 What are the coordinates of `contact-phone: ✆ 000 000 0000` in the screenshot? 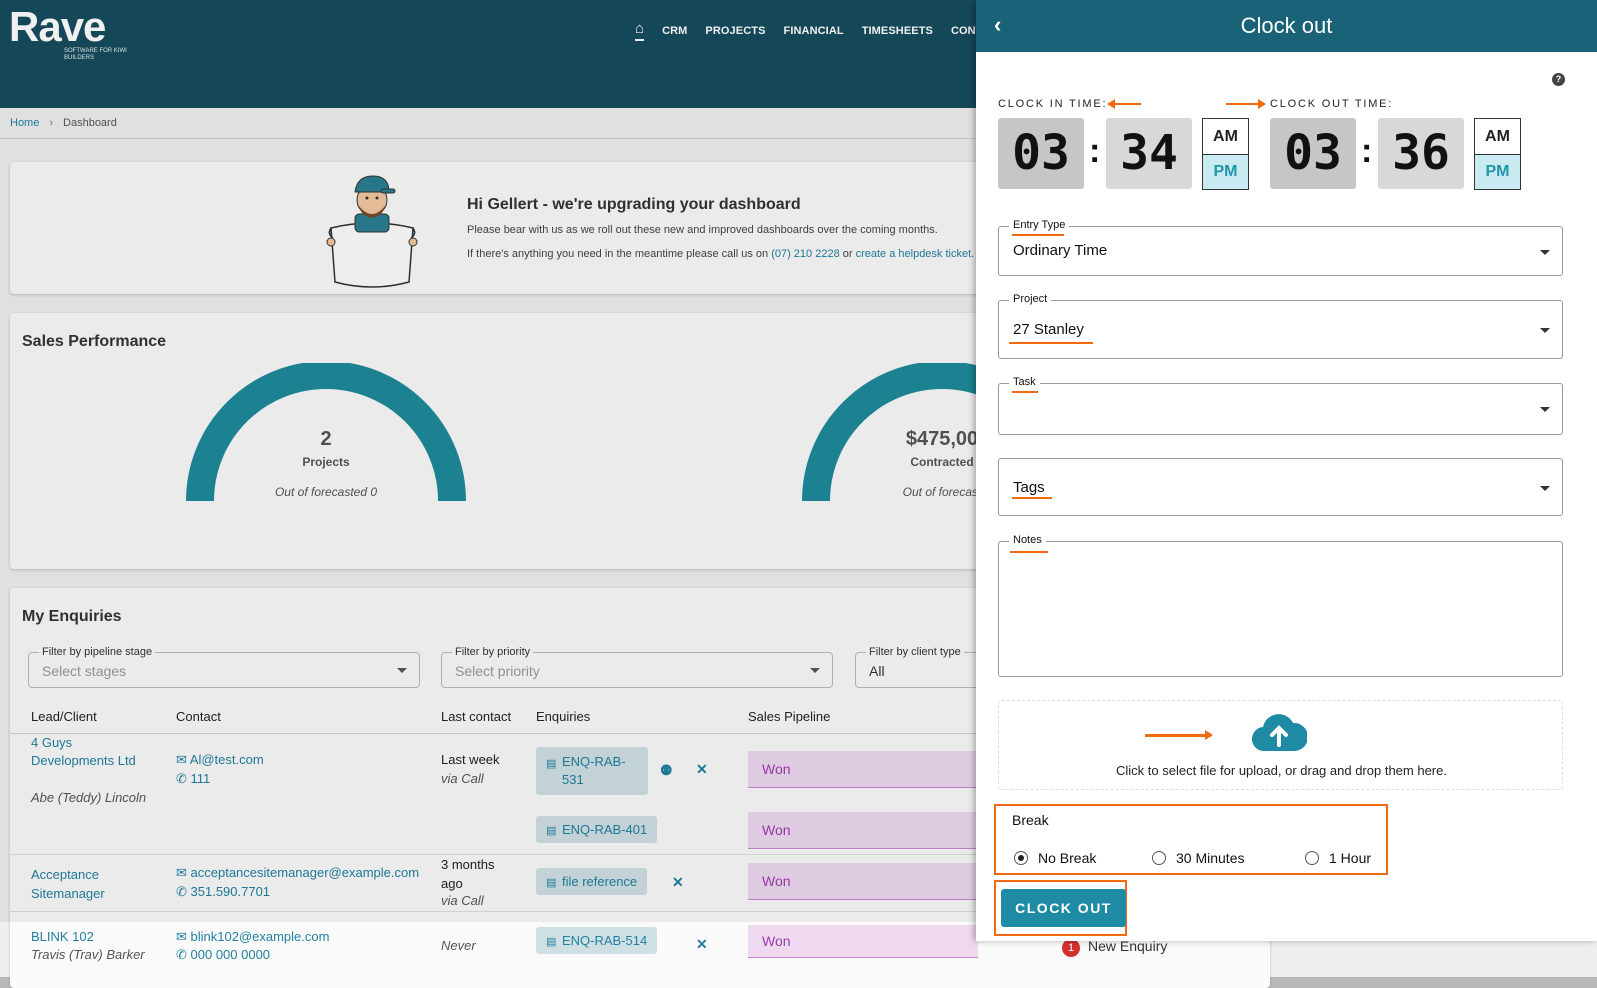 It's located at (223, 955).